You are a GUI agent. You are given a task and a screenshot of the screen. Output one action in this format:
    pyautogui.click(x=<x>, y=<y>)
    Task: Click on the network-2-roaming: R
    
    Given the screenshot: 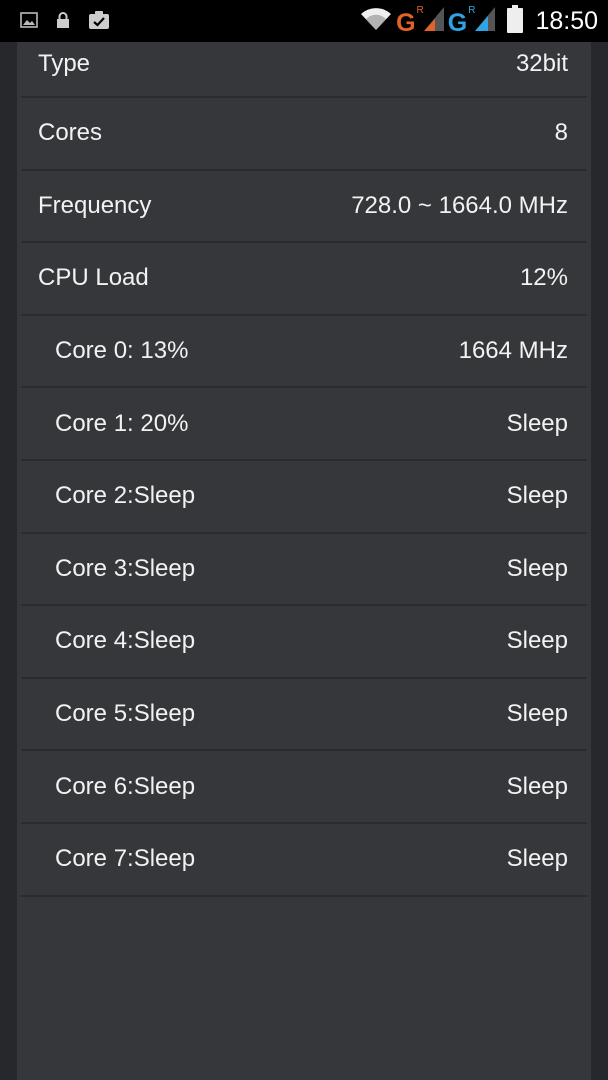 What is the action you would take?
    pyautogui.click(x=472, y=10)
    